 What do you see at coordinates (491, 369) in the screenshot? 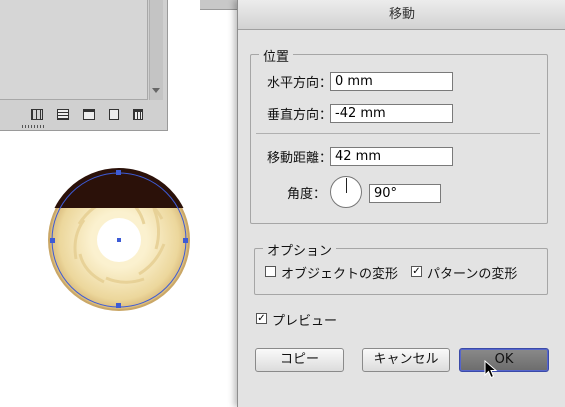
I see `mouse-cursor-icon` at bounding box center [491, 369].